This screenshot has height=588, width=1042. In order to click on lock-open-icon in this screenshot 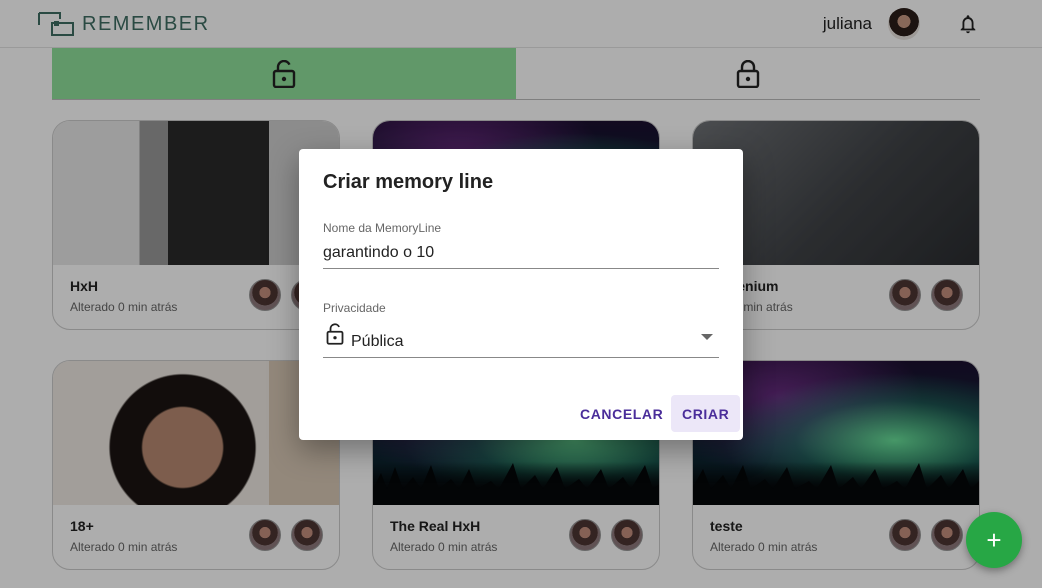, I will do `click(335, 334)`.